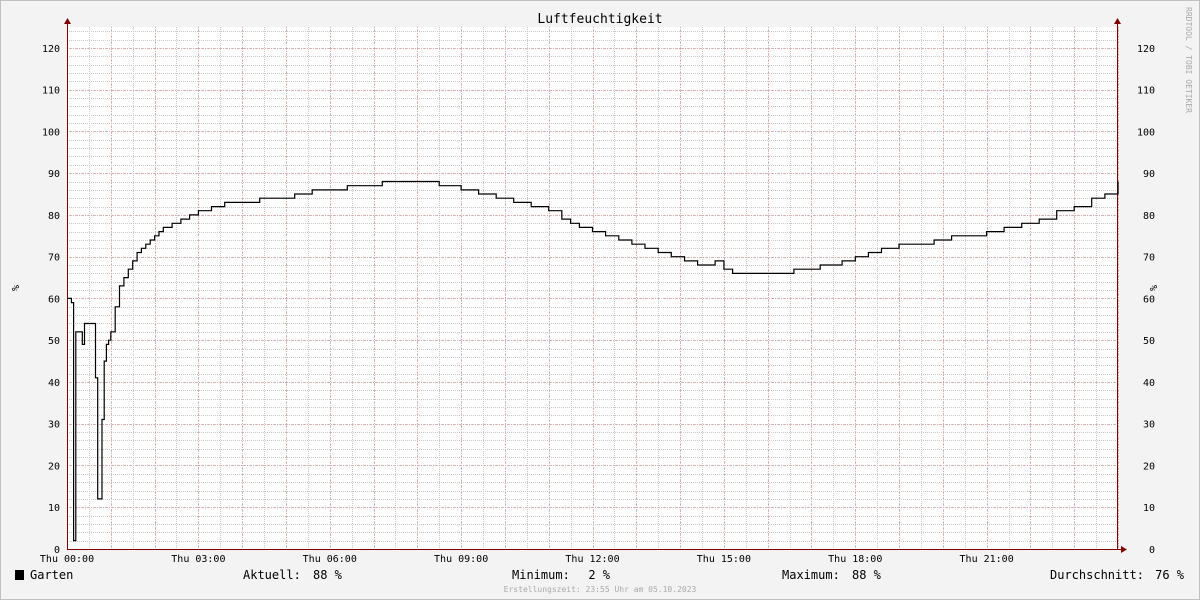  I want to click on chart-title: Luftfeuchtigkeit, so click(599, 19).